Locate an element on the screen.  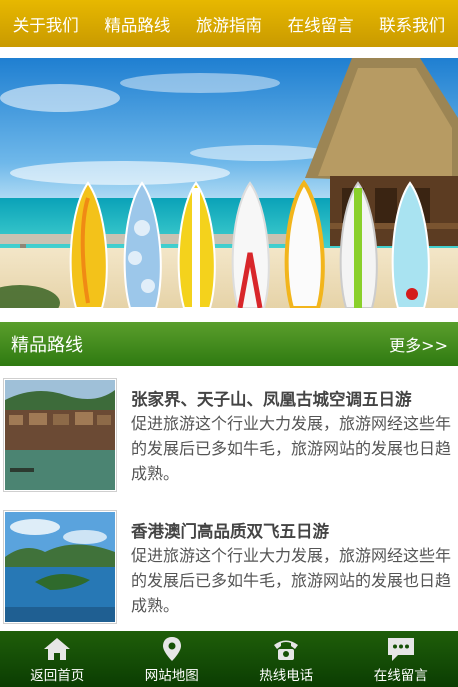
bottom-nav-label: 在线留言 is located at coordinates (400, 676).